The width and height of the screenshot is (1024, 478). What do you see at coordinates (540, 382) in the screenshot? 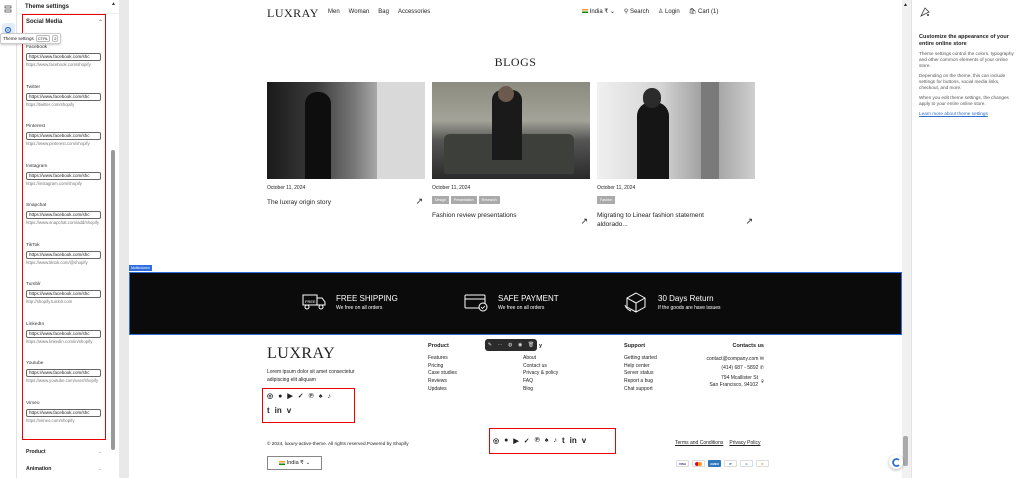
I see `footer-link: FAQ` at bounding box center [540, 382].